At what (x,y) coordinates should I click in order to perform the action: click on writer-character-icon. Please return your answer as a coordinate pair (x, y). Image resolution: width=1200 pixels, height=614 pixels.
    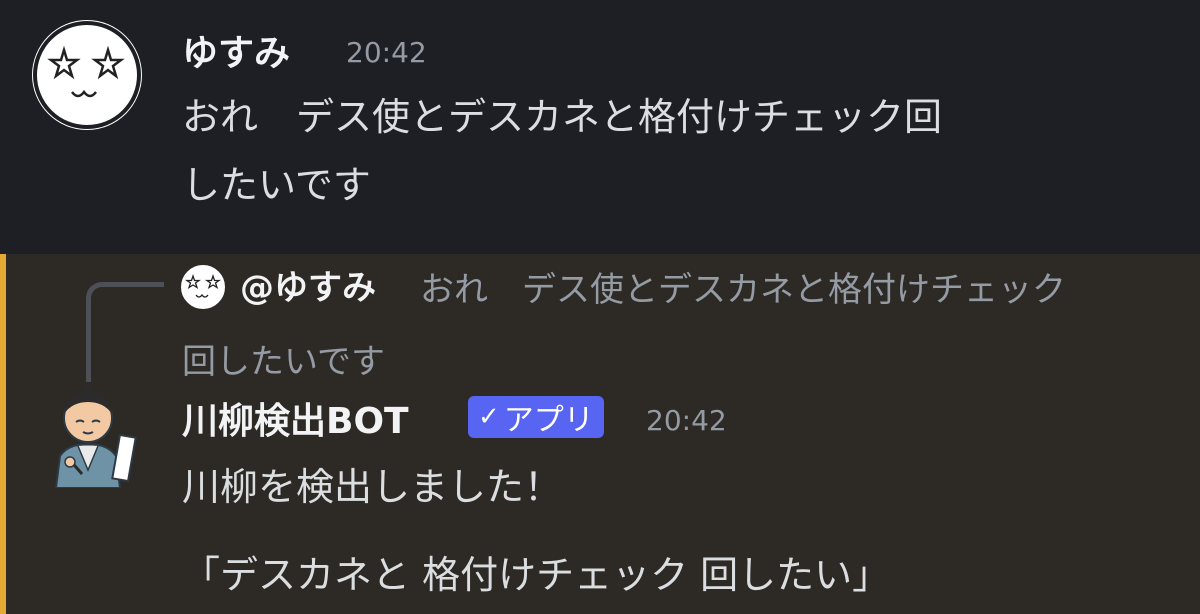
    Looking at the image, I should click on (95, 436).